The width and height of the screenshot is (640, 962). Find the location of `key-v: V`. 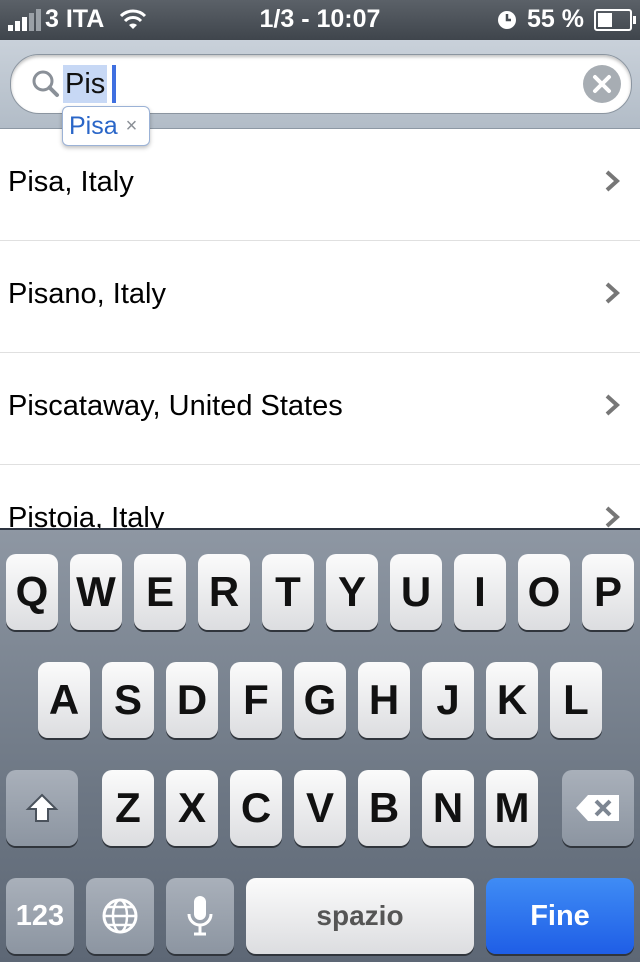

key-v: V is located at coordinates (320, 808).